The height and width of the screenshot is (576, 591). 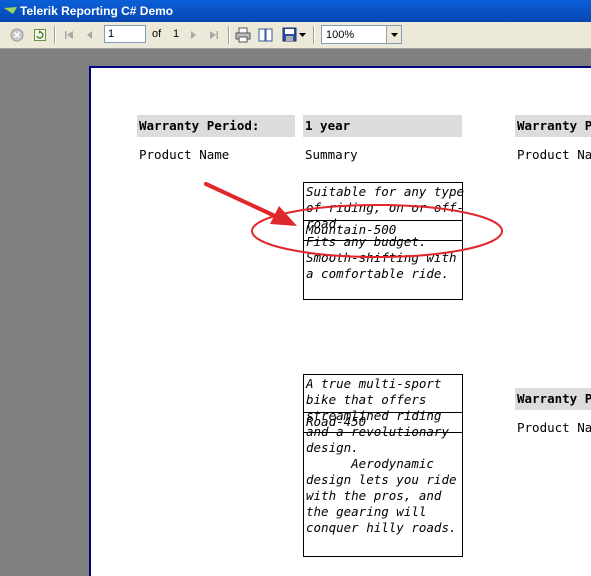 What do you see at coordinates (377, 231) in the screenshot?
I see `highlight-ellipse` at bounding box center [377, 231].